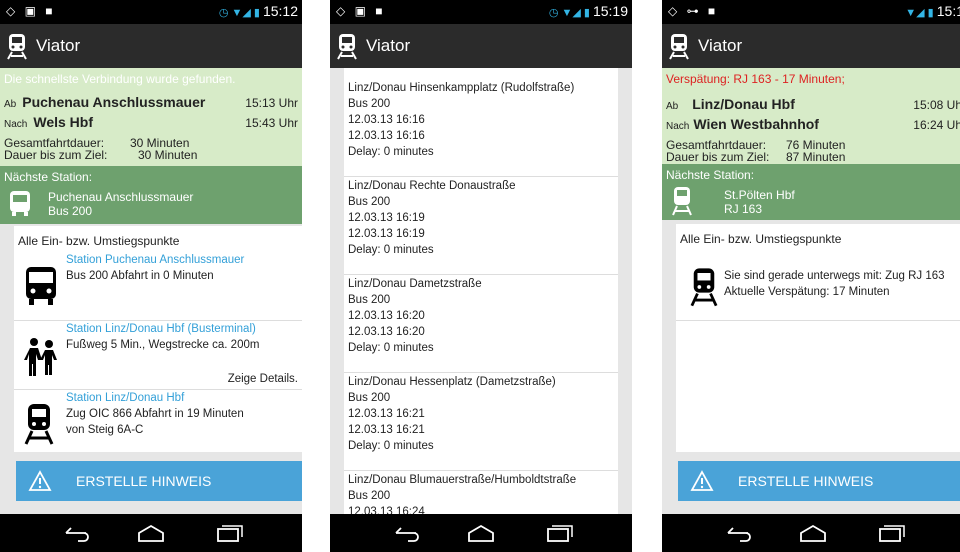  Describe the element at coordinates (432, 186) in the screenshot. I see `stop-name: Linz/Donau Rechte Donaustraße` at that location.